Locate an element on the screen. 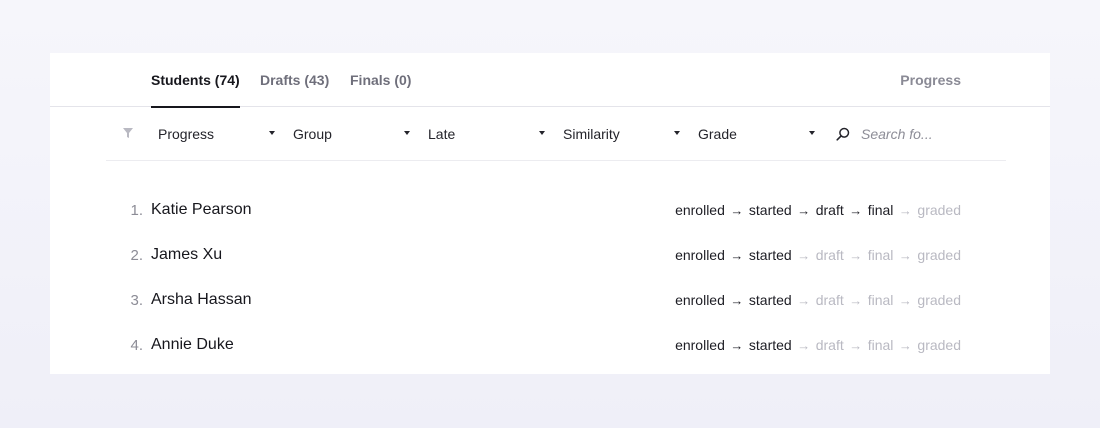  tab-finals: Finals (0) is located at coordinates (380, 80).